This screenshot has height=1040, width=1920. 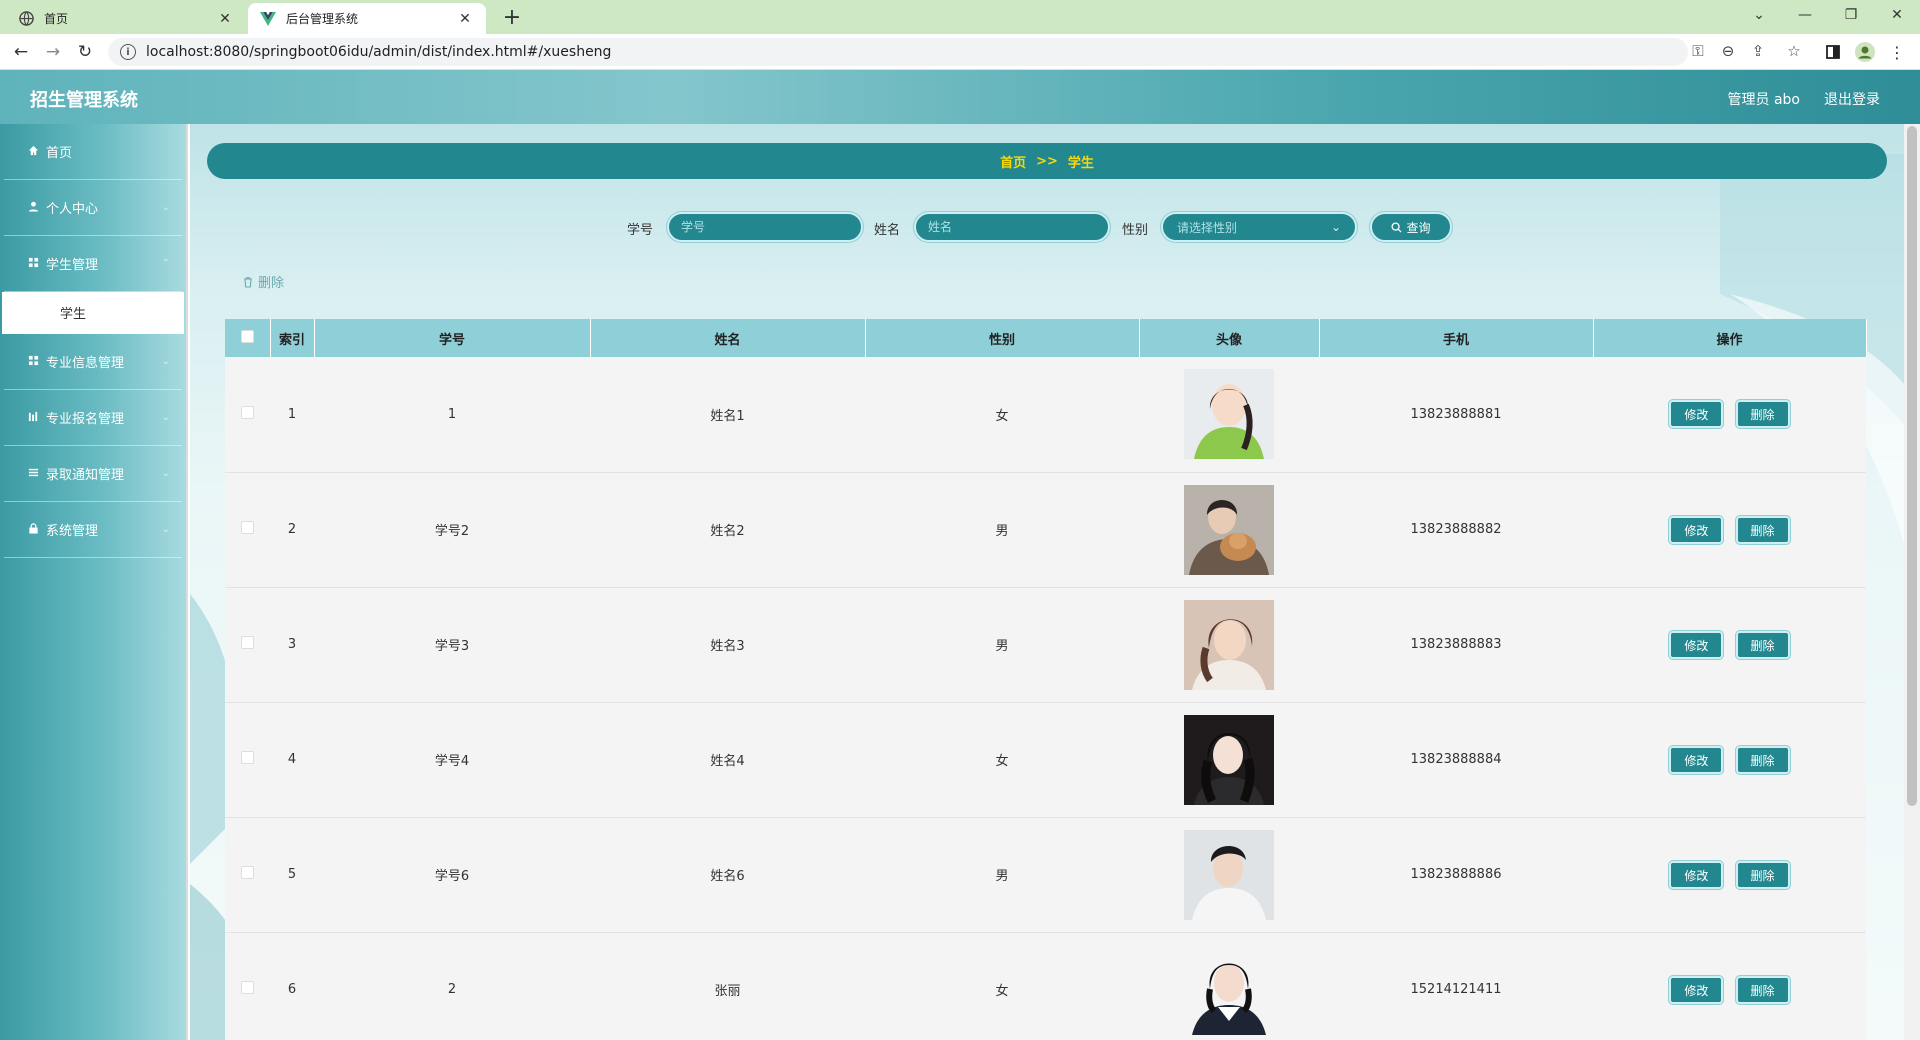 I want to click on chevron-up-icon: ⌃, so click(x=165, y=263).